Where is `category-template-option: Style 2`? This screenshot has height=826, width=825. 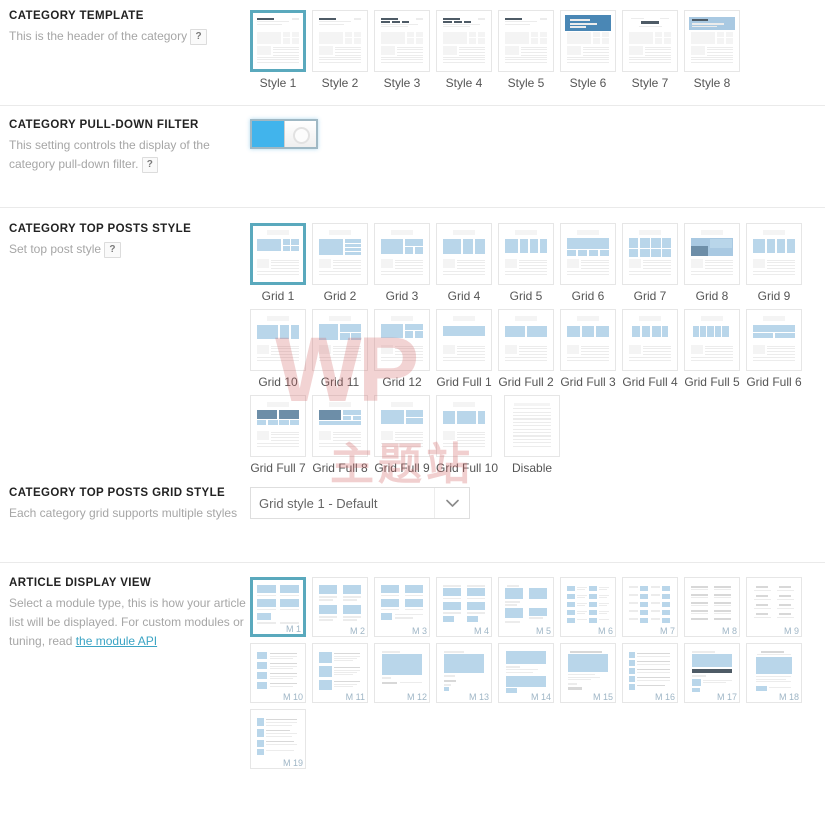 category-template-option: Style 2 is located at coordinates (340, 50).